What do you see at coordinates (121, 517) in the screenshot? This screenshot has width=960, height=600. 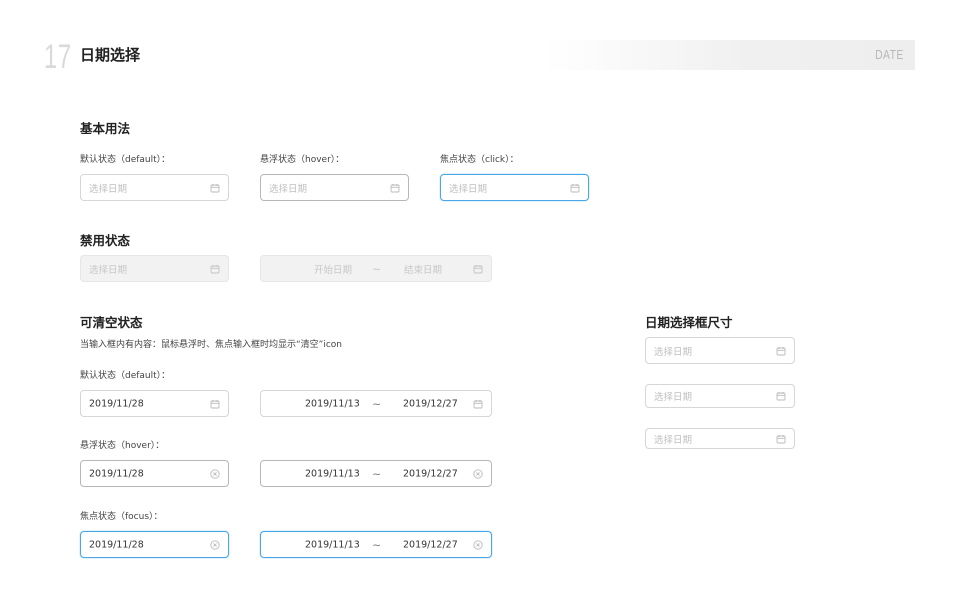 I see `label-clearable-focus: 焦点状态（focus）：` at bounding box center [121, 517].